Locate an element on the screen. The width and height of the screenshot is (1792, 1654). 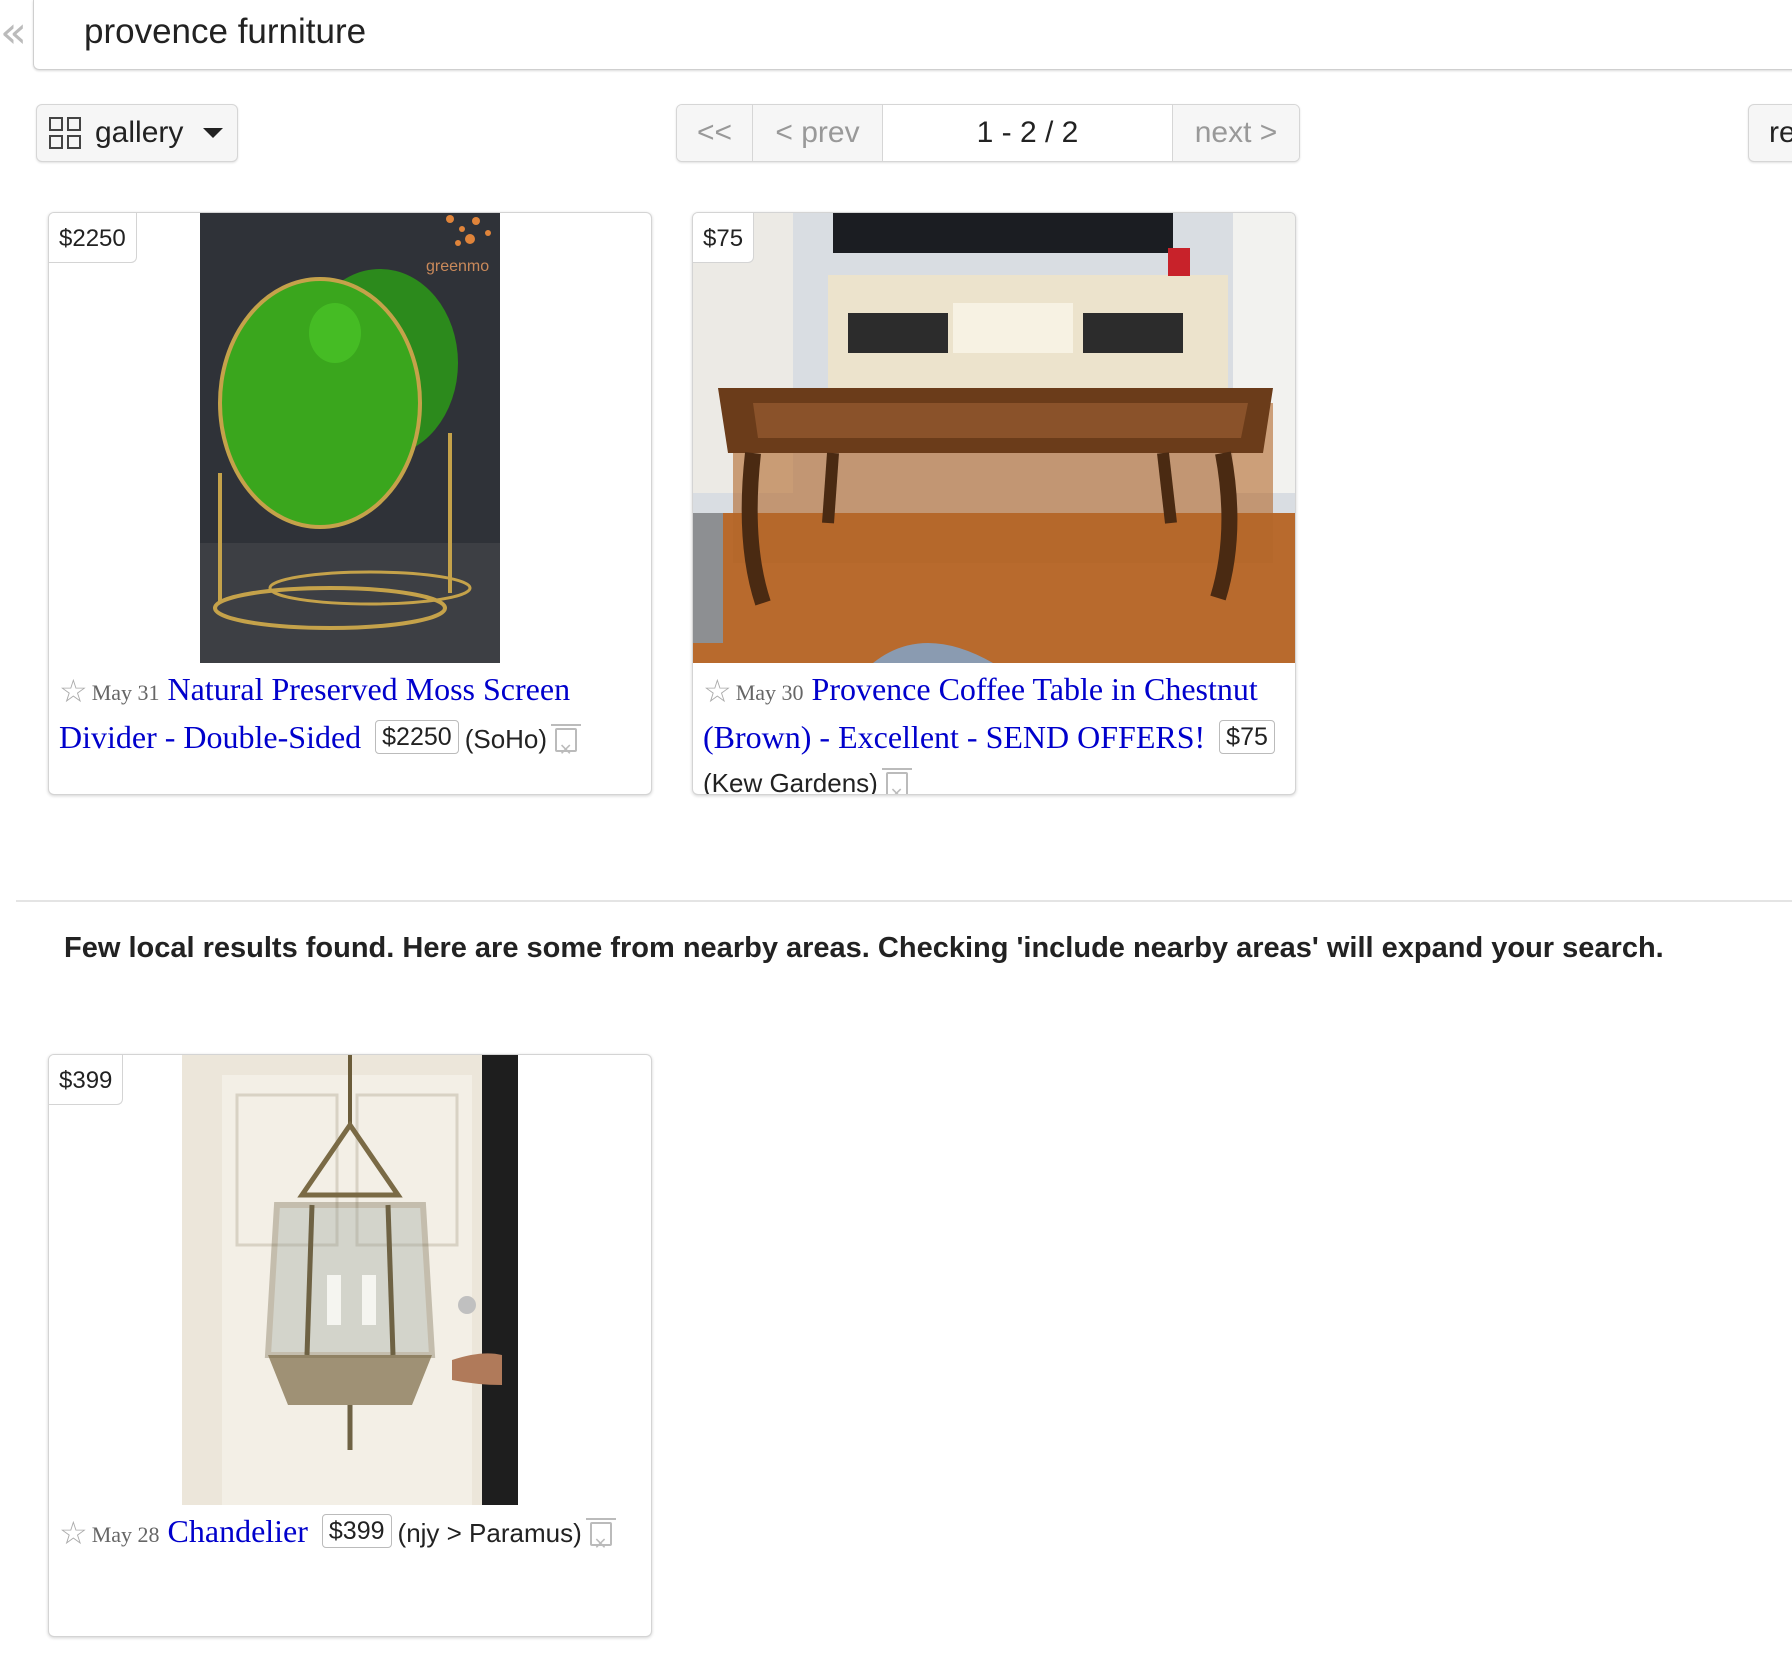
price-tag: $2250 is located at coordinates (93, 238).